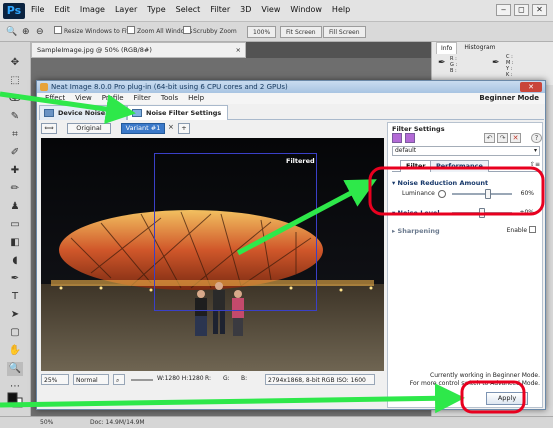 The width and height of the screenshot is (553, 428). I want to click on menu-window: Window, so click(306, 9).